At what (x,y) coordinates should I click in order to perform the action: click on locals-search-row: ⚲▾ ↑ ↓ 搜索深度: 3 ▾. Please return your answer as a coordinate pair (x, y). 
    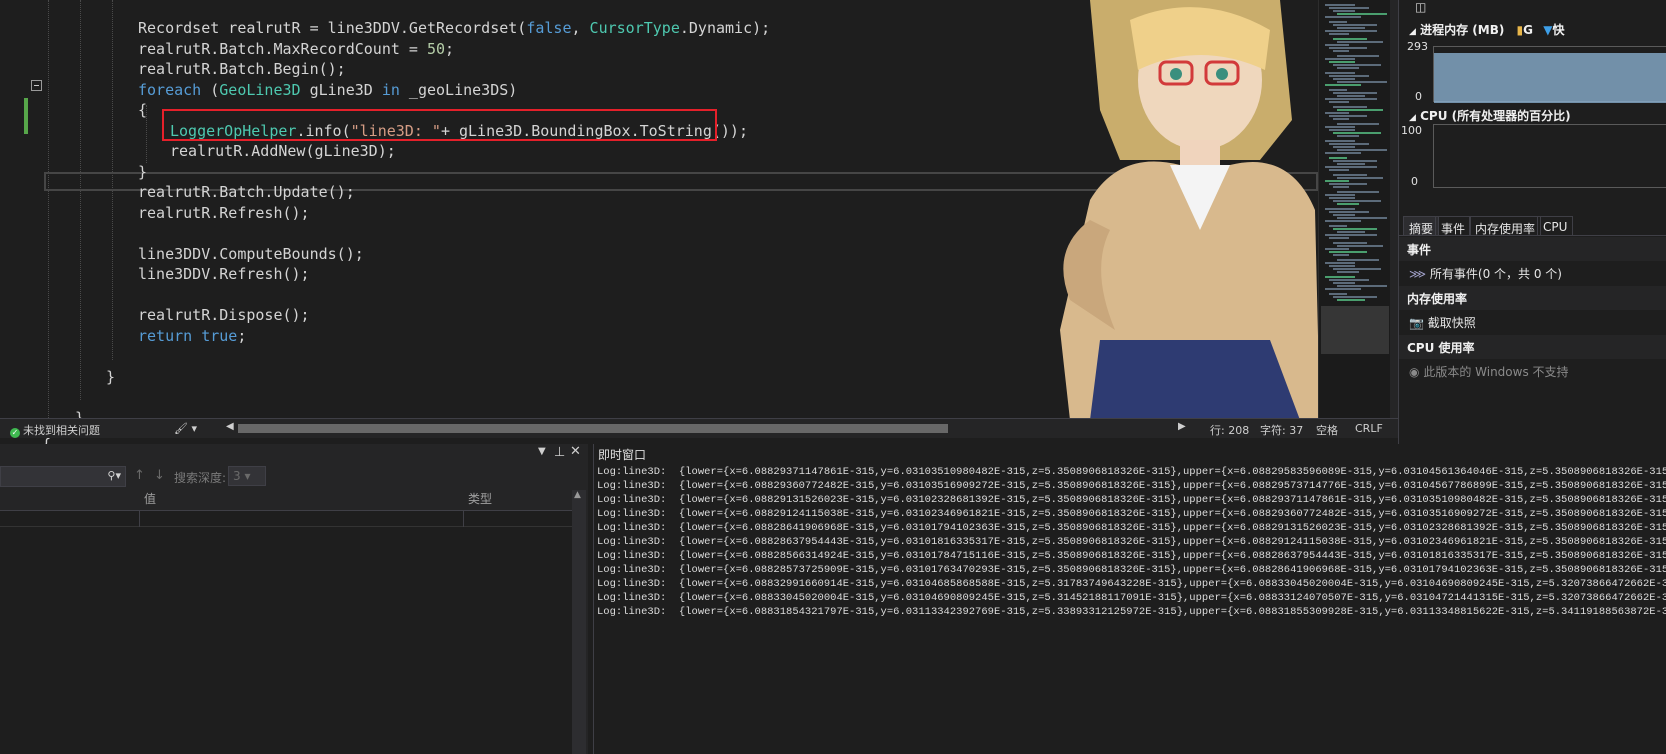
    Looking at the image, I should click on (294, 477).